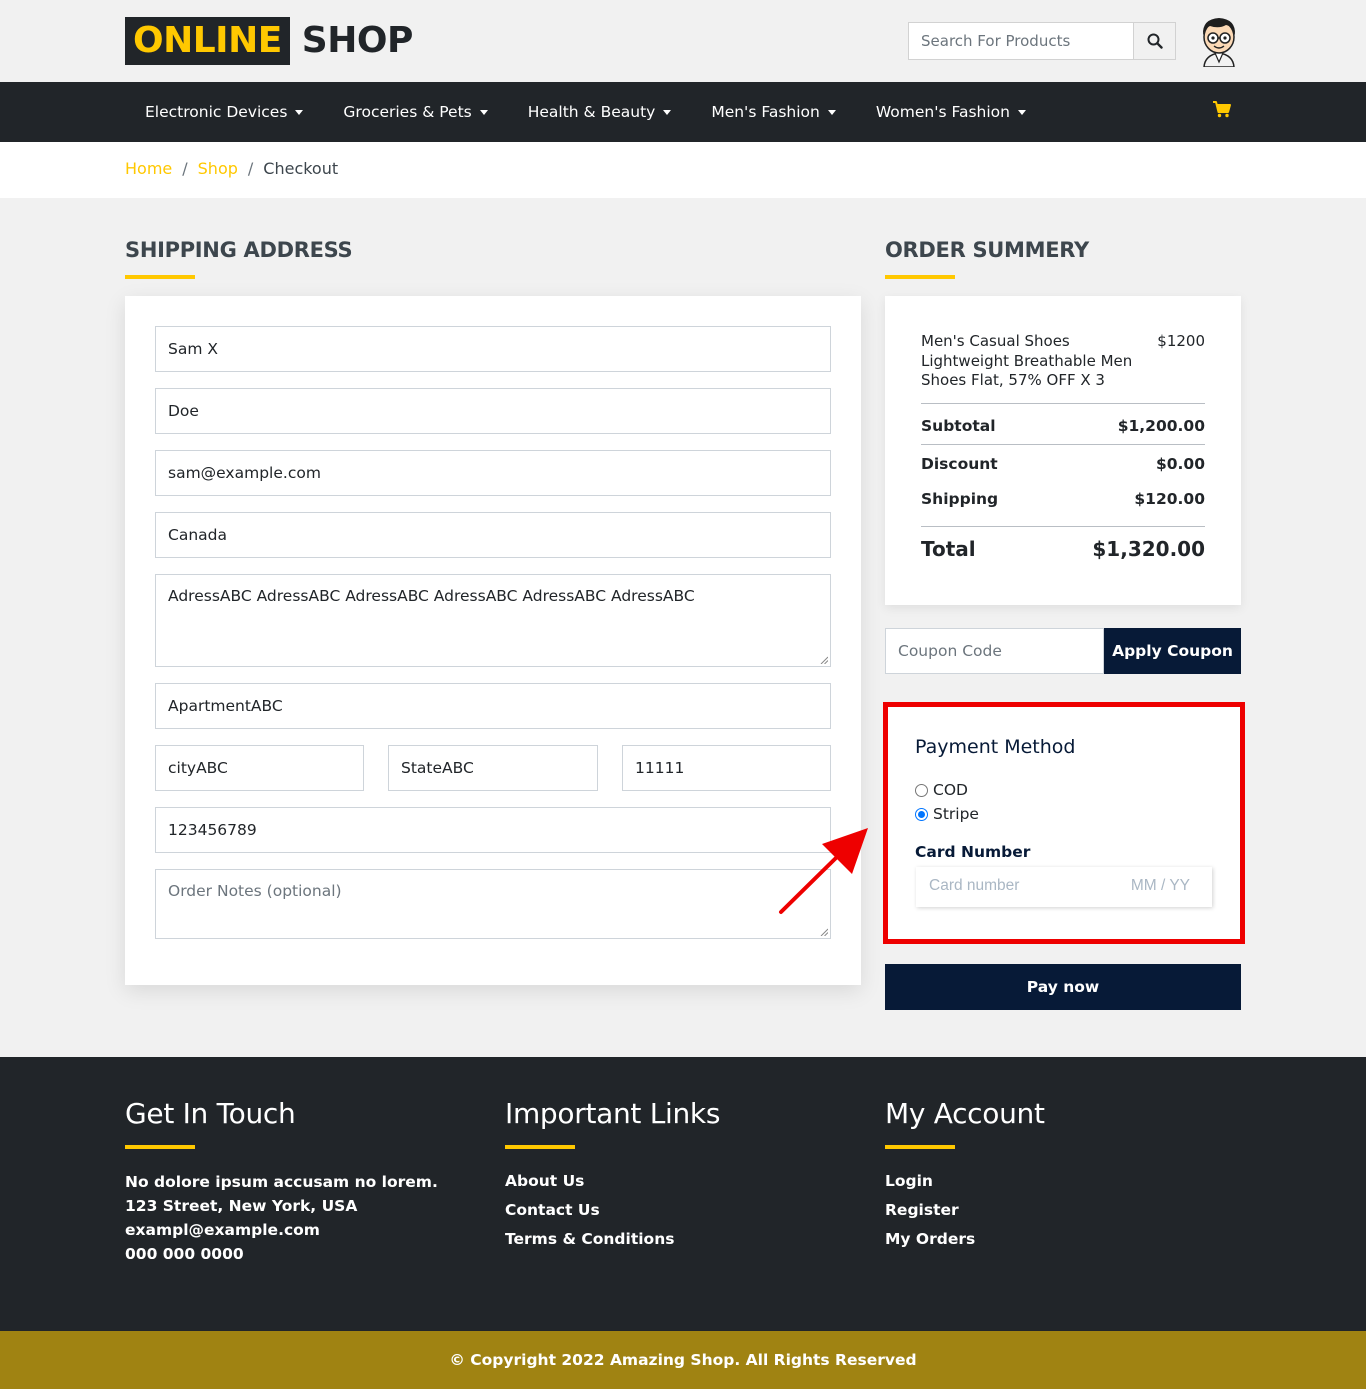  I want to click on email-field, so click(493, 473).